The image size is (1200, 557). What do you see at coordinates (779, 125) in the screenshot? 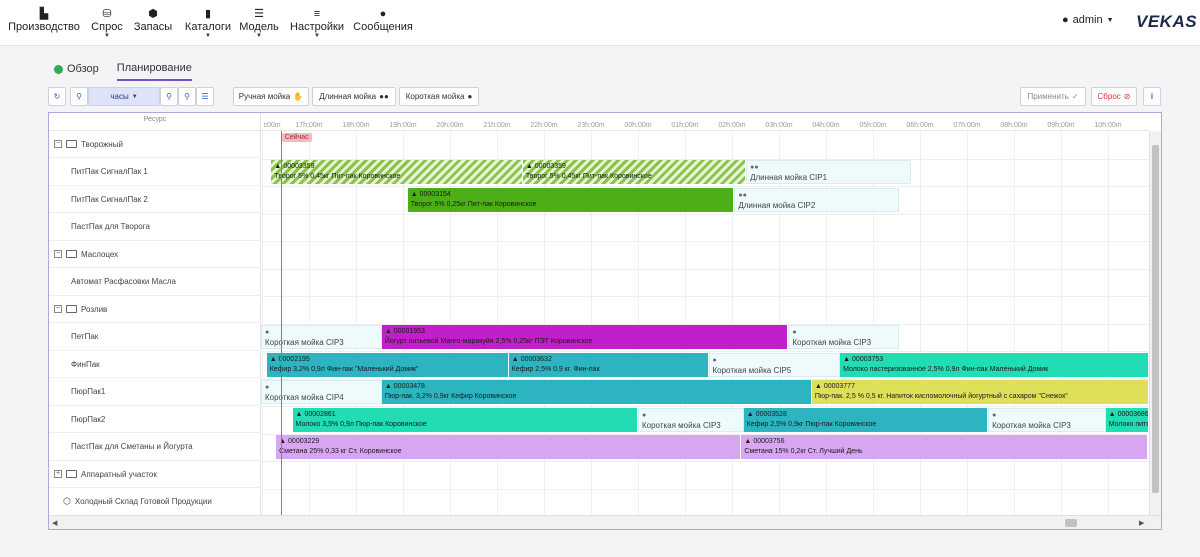
I see `time-tick-label: 03h:00m` at bounding box center [779, 125].